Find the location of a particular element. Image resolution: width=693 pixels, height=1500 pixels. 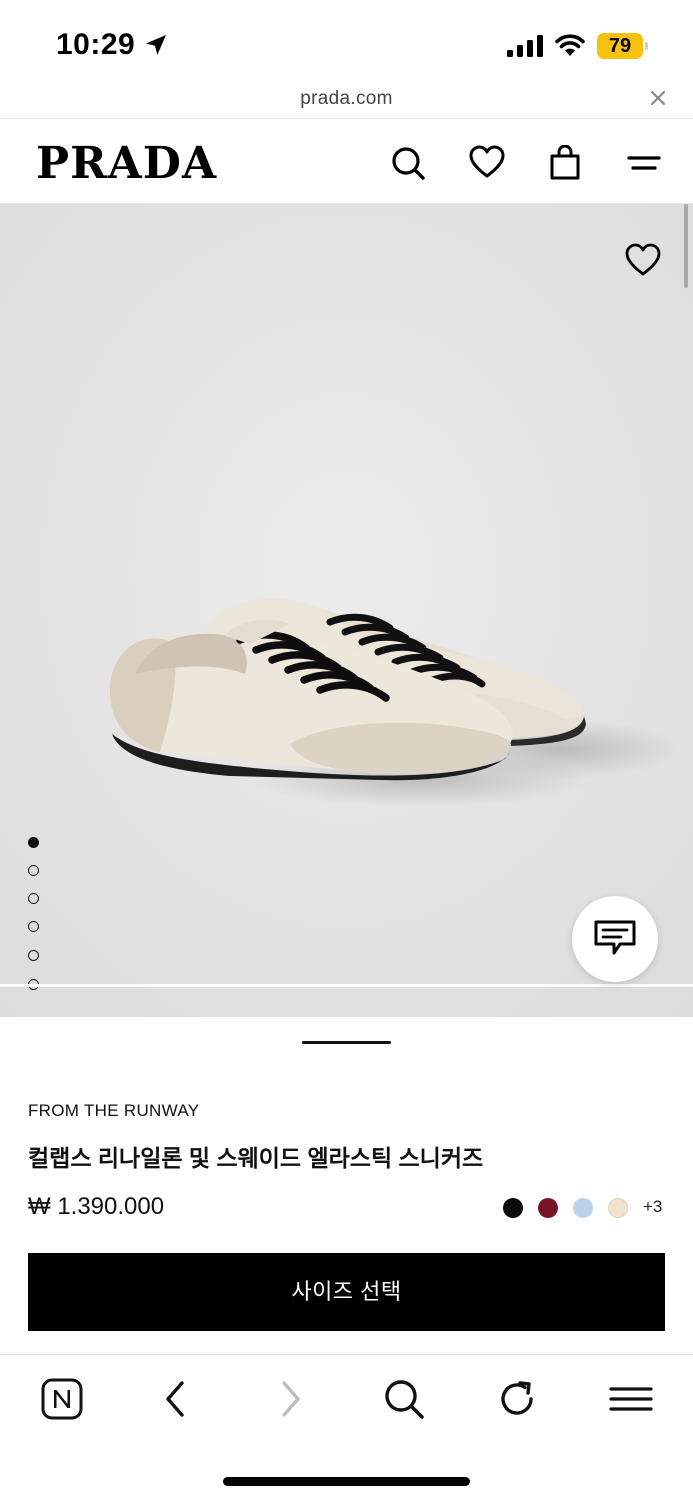

reload-icon is located at coordinates (517, 1399).